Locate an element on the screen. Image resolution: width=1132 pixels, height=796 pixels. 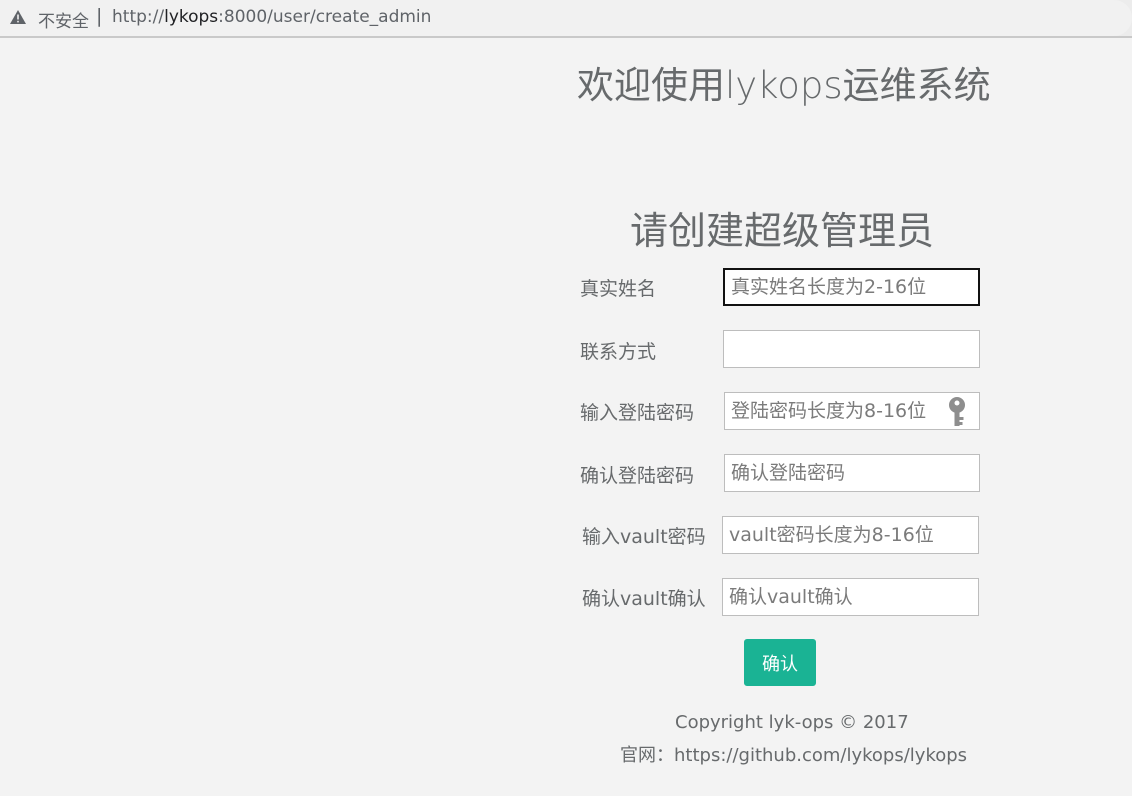
url-prefix: http:// is located at coordinates (138, 17).